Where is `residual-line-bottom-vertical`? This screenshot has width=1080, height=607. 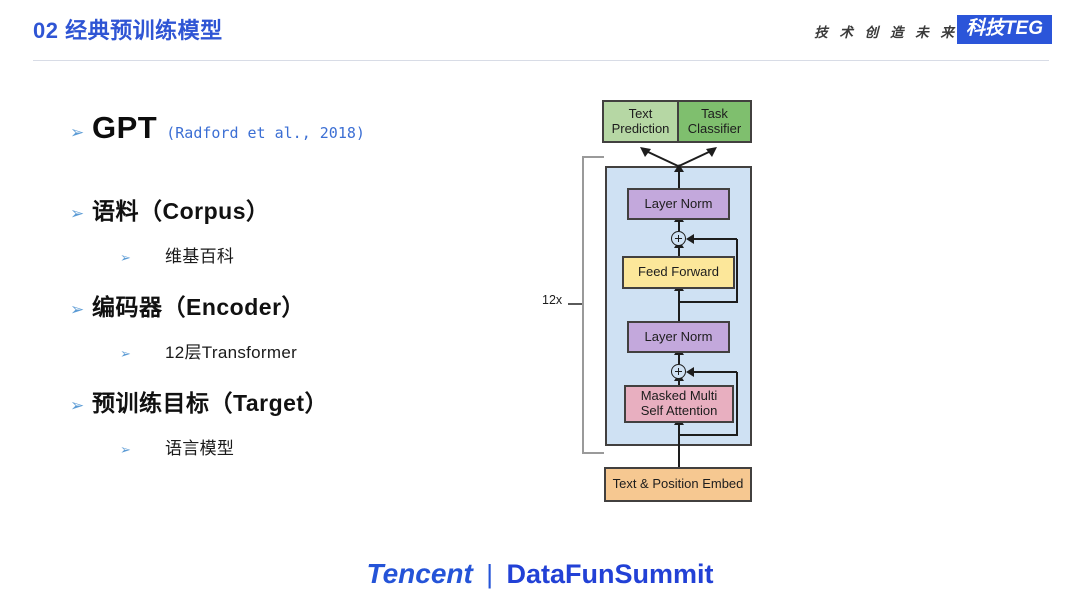
residual-line-bottom-vertical is located at coordinates (736, 403).